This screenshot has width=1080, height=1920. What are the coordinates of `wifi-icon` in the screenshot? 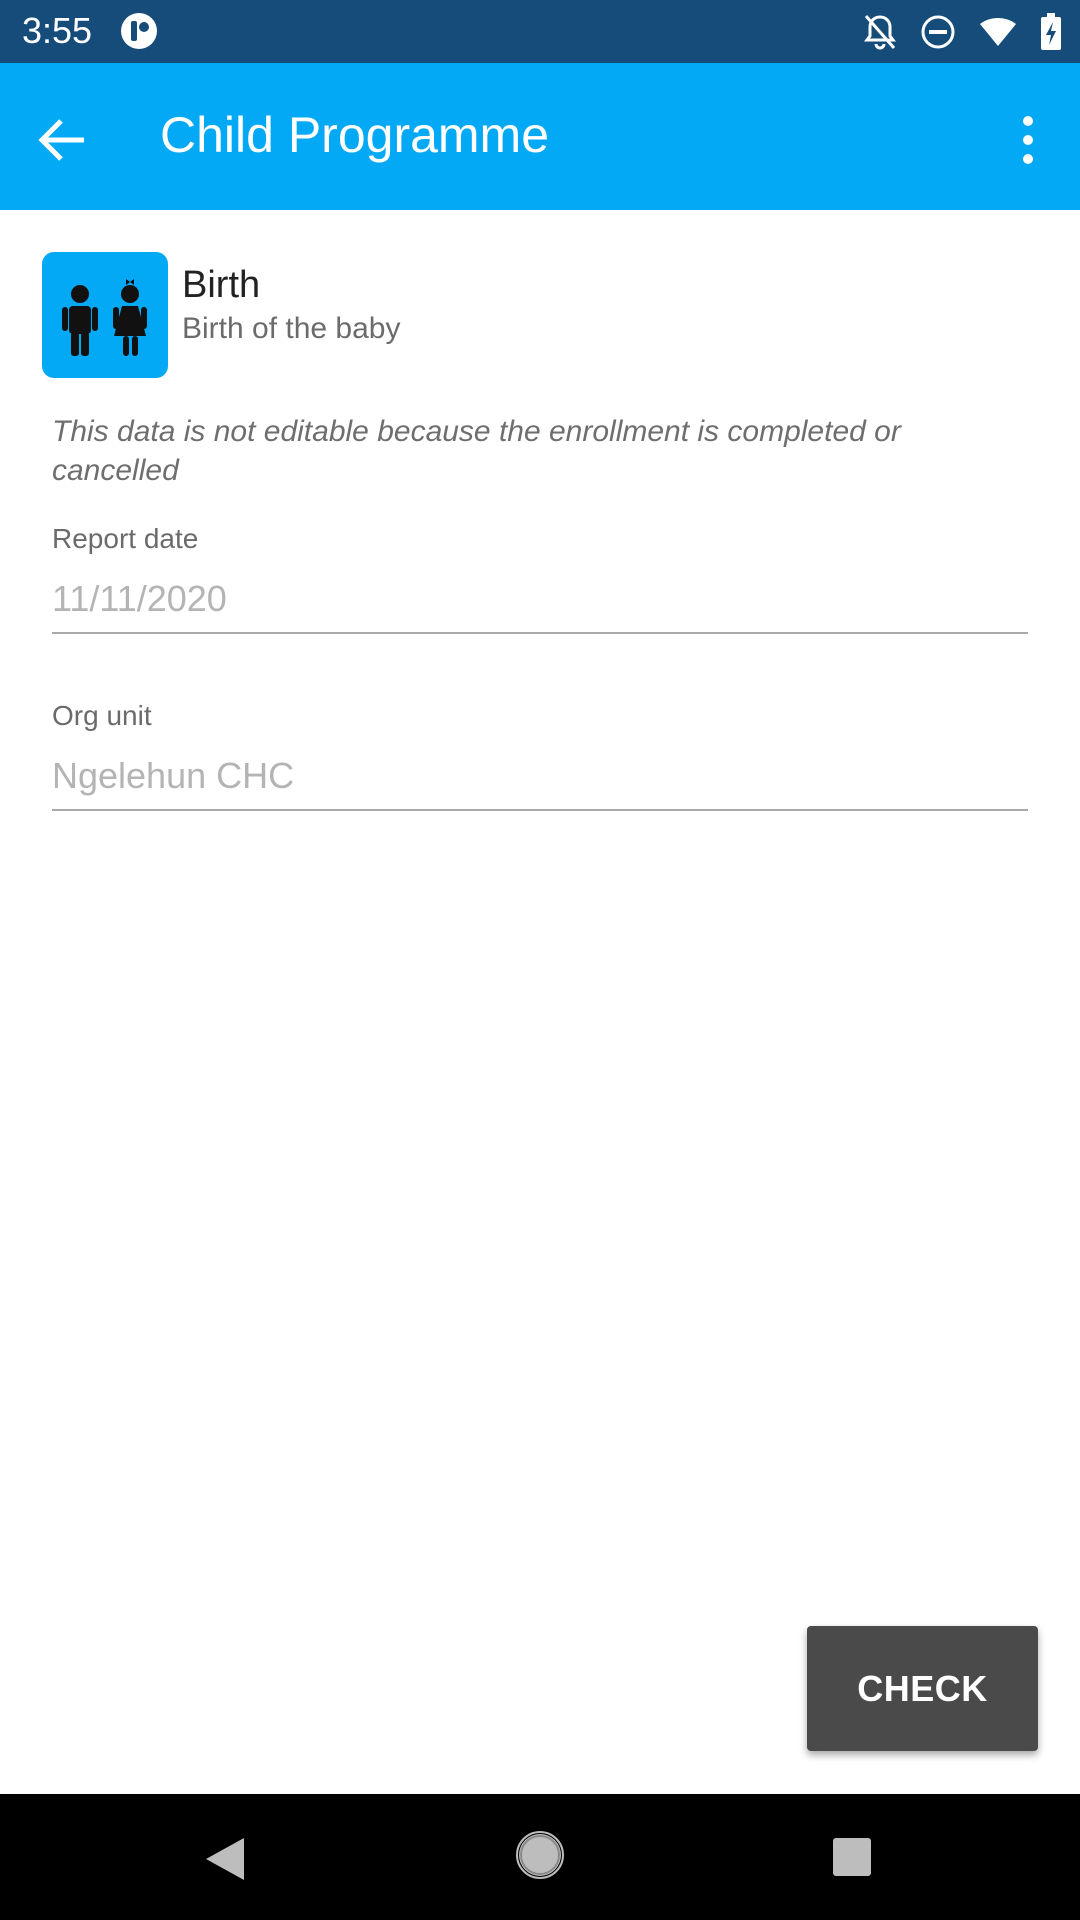 It's located at (998, 32).